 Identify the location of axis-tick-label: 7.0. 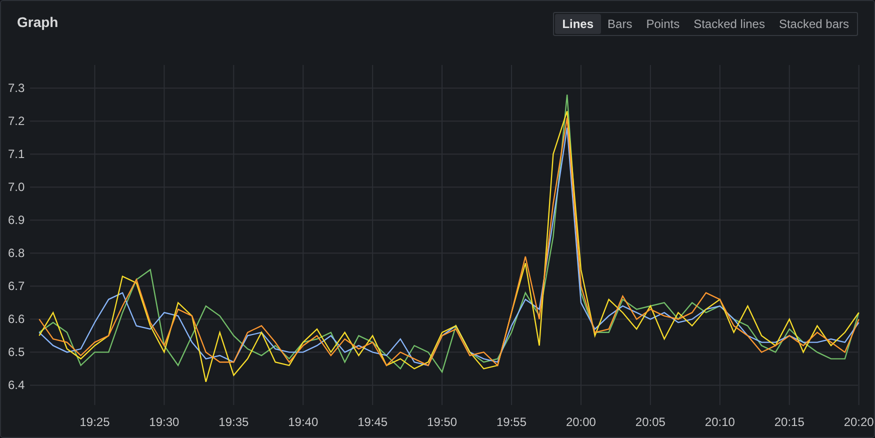
(16, 187).